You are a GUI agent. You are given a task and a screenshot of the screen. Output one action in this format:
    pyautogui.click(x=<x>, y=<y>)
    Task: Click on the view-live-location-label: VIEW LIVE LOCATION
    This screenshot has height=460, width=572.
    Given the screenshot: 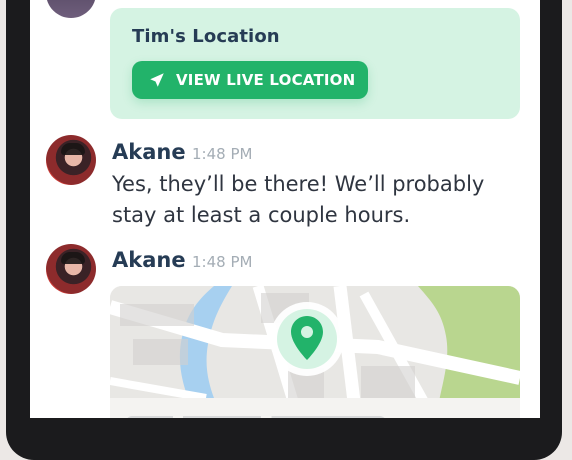 What is the action you would take?
    pyautogui.click(x=266, y=80)
    